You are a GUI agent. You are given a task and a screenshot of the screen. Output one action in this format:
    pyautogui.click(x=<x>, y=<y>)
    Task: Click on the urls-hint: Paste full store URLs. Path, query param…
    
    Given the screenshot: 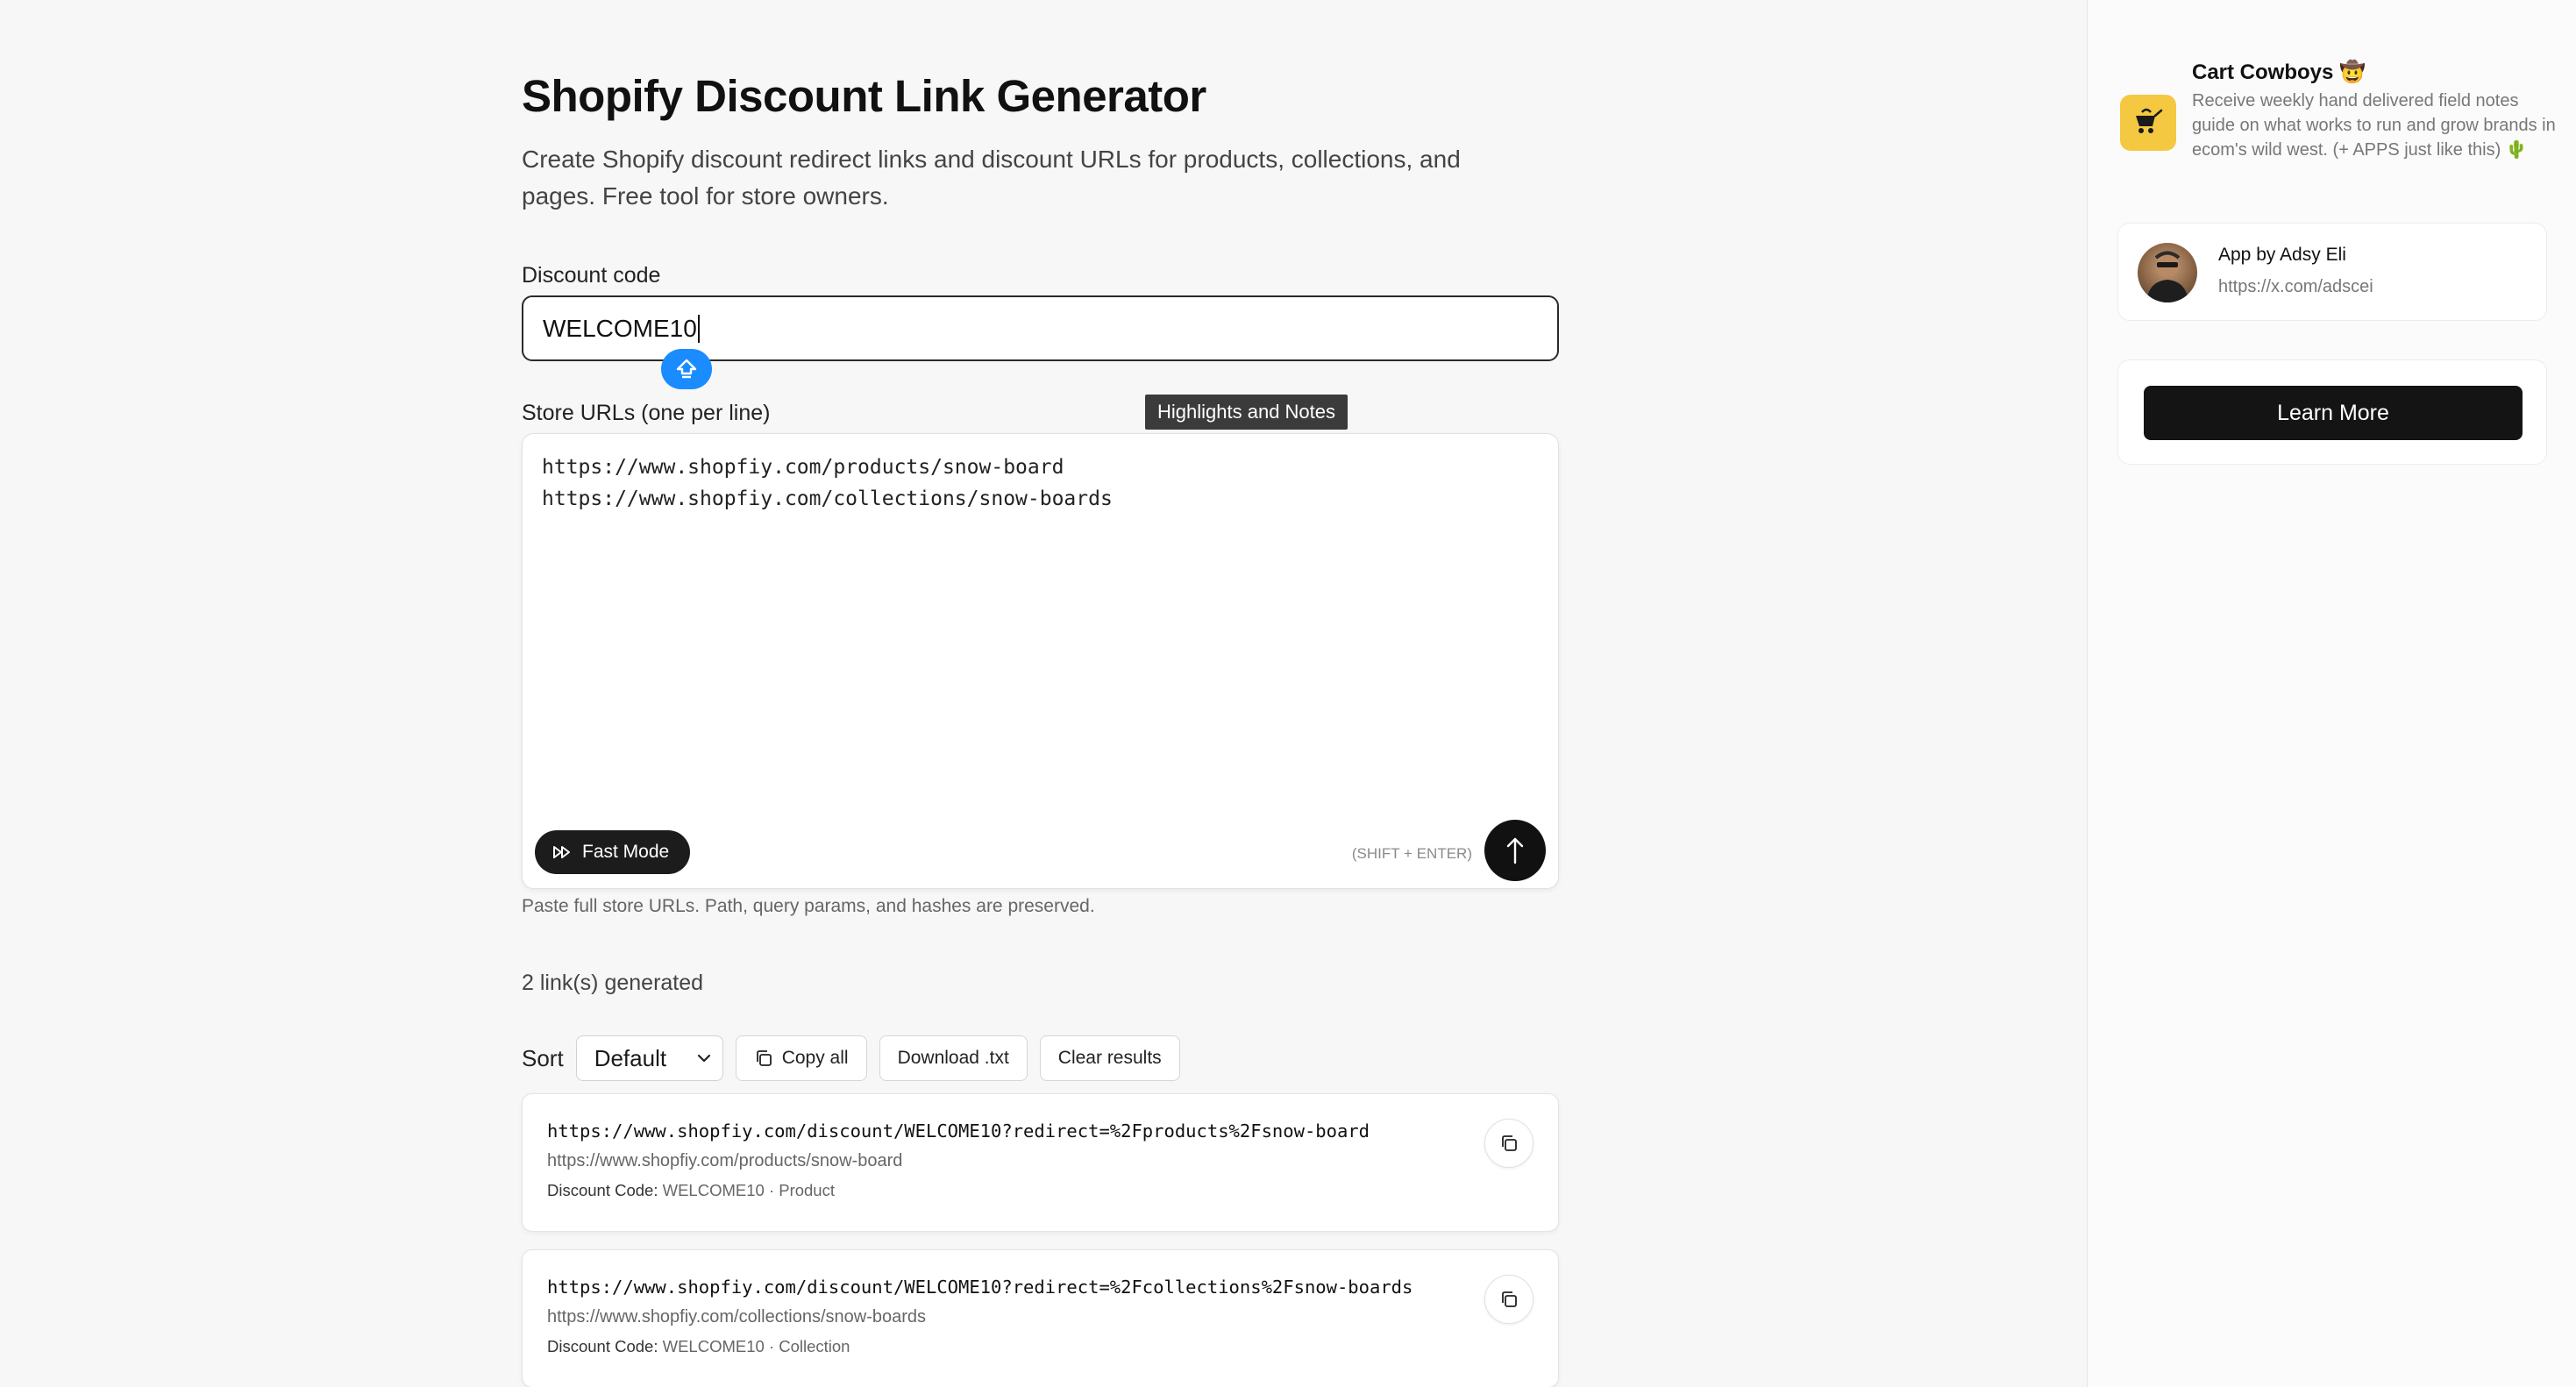 What is the action you would take?
    pyautogui.click(x=808, y=906)
    